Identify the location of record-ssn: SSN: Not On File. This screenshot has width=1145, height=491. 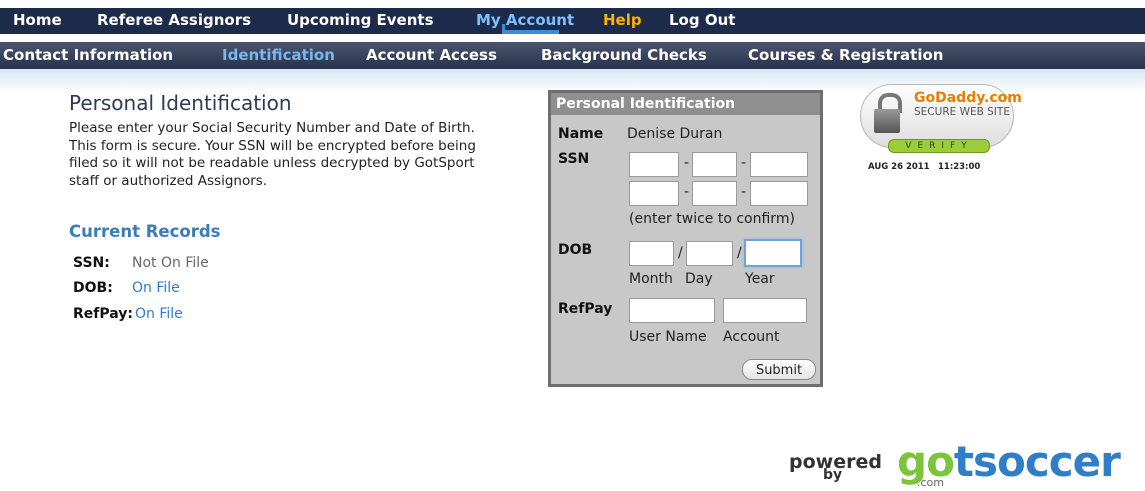
(141, 263).